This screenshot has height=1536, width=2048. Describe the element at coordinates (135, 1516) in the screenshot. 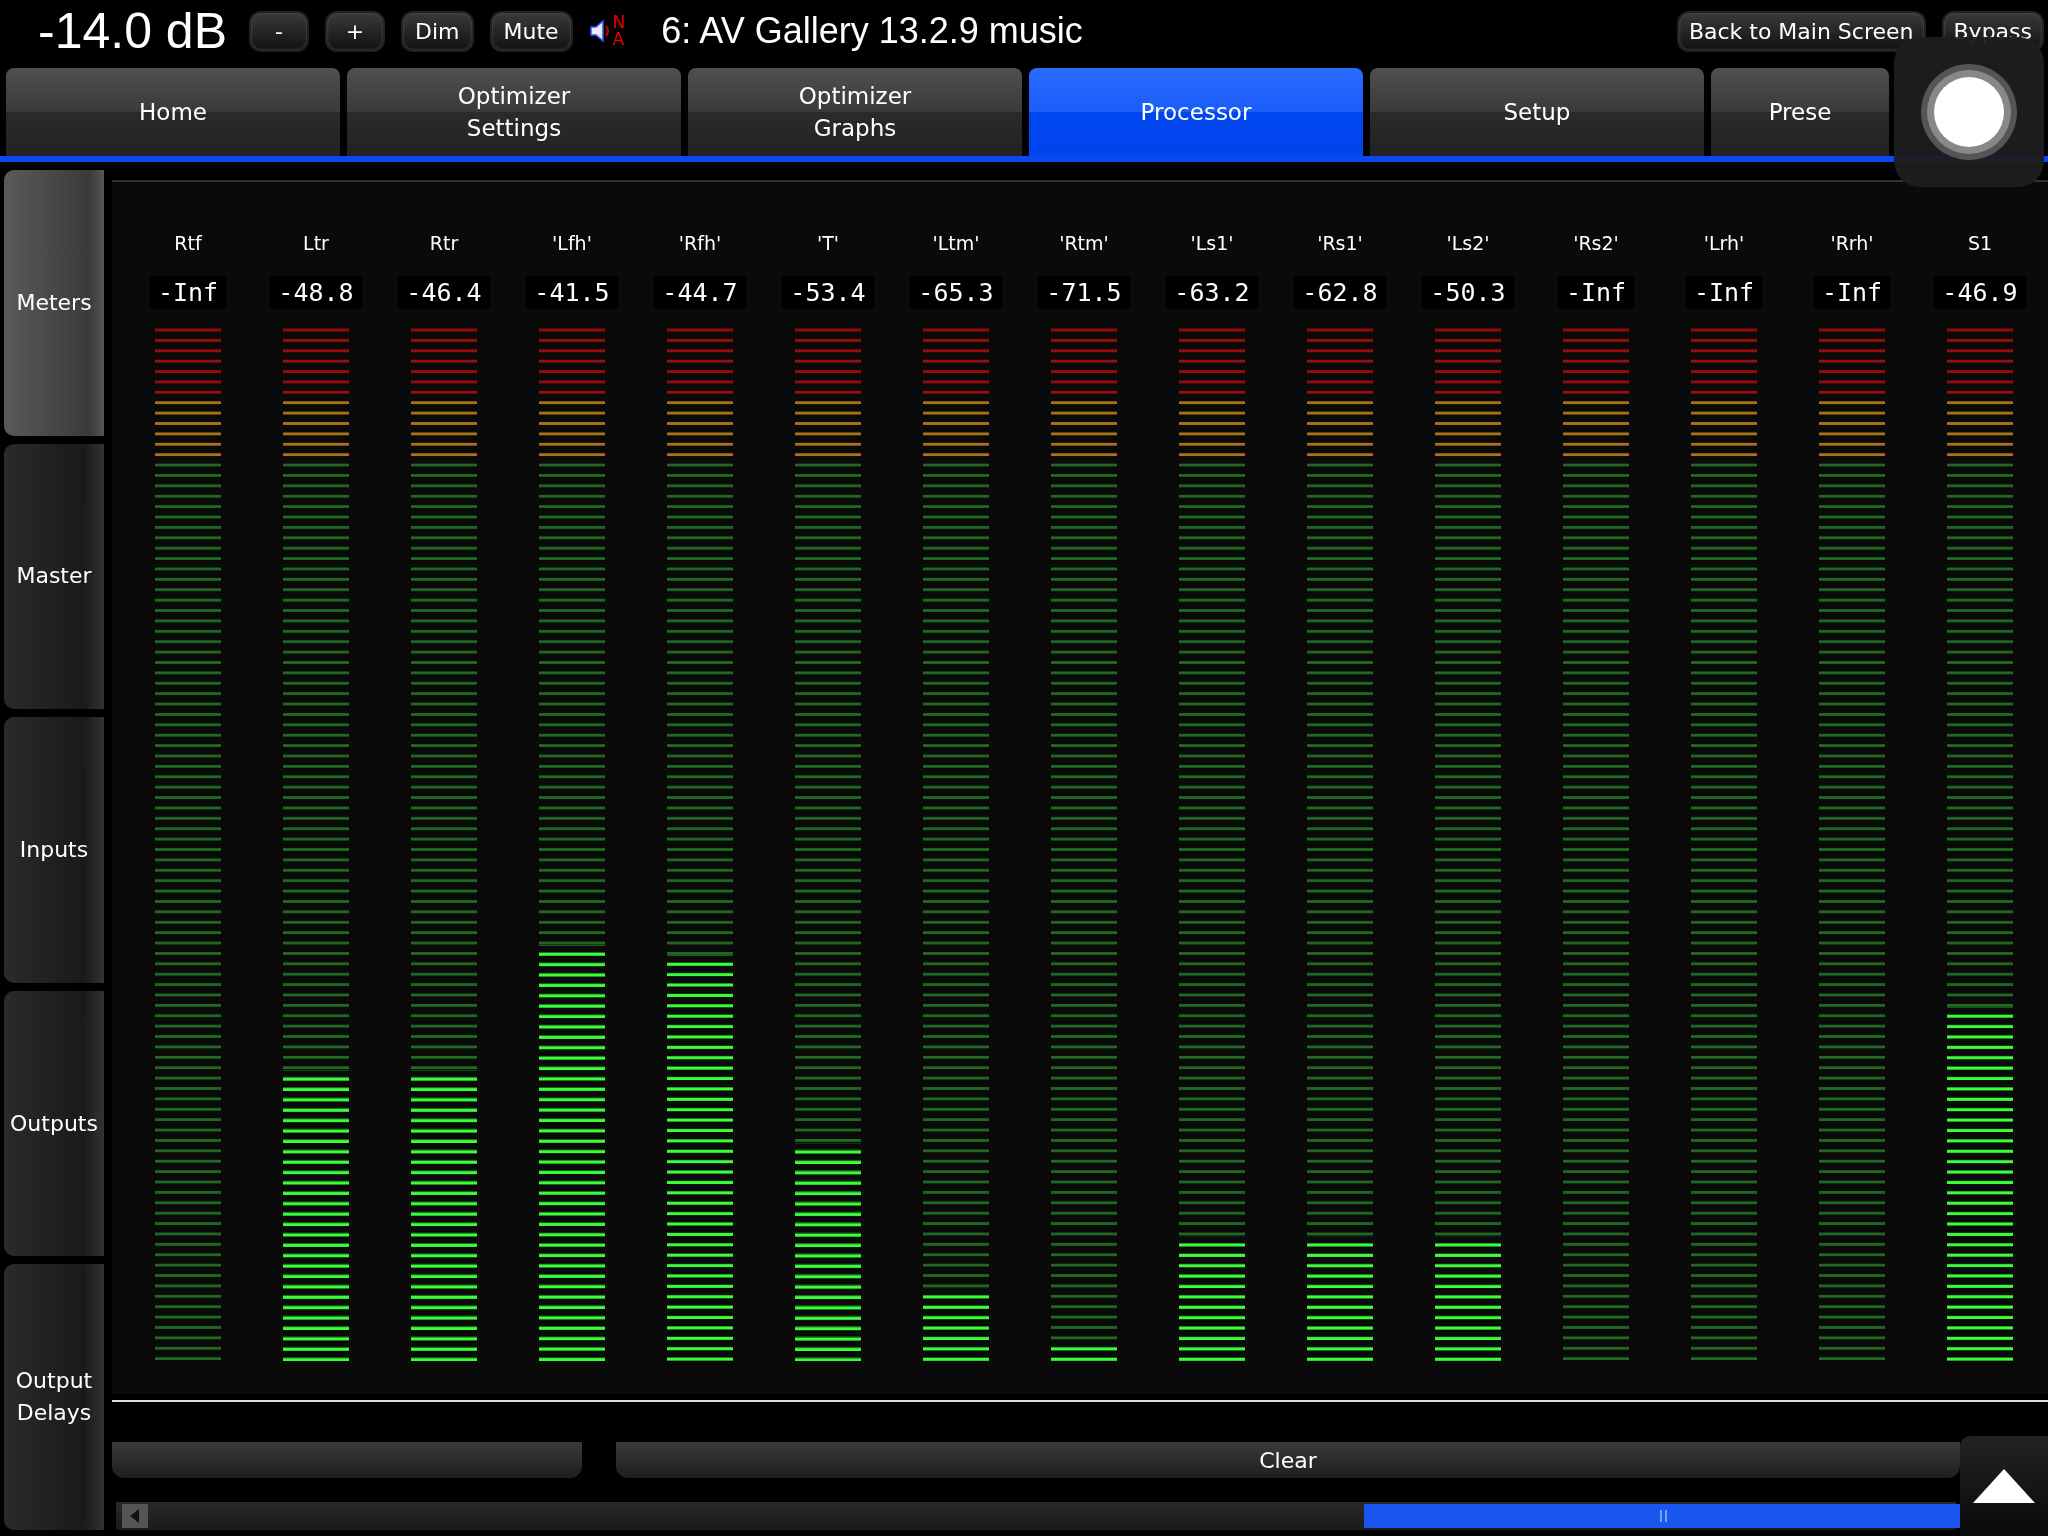

I see `scroll-left-icon` at that location.